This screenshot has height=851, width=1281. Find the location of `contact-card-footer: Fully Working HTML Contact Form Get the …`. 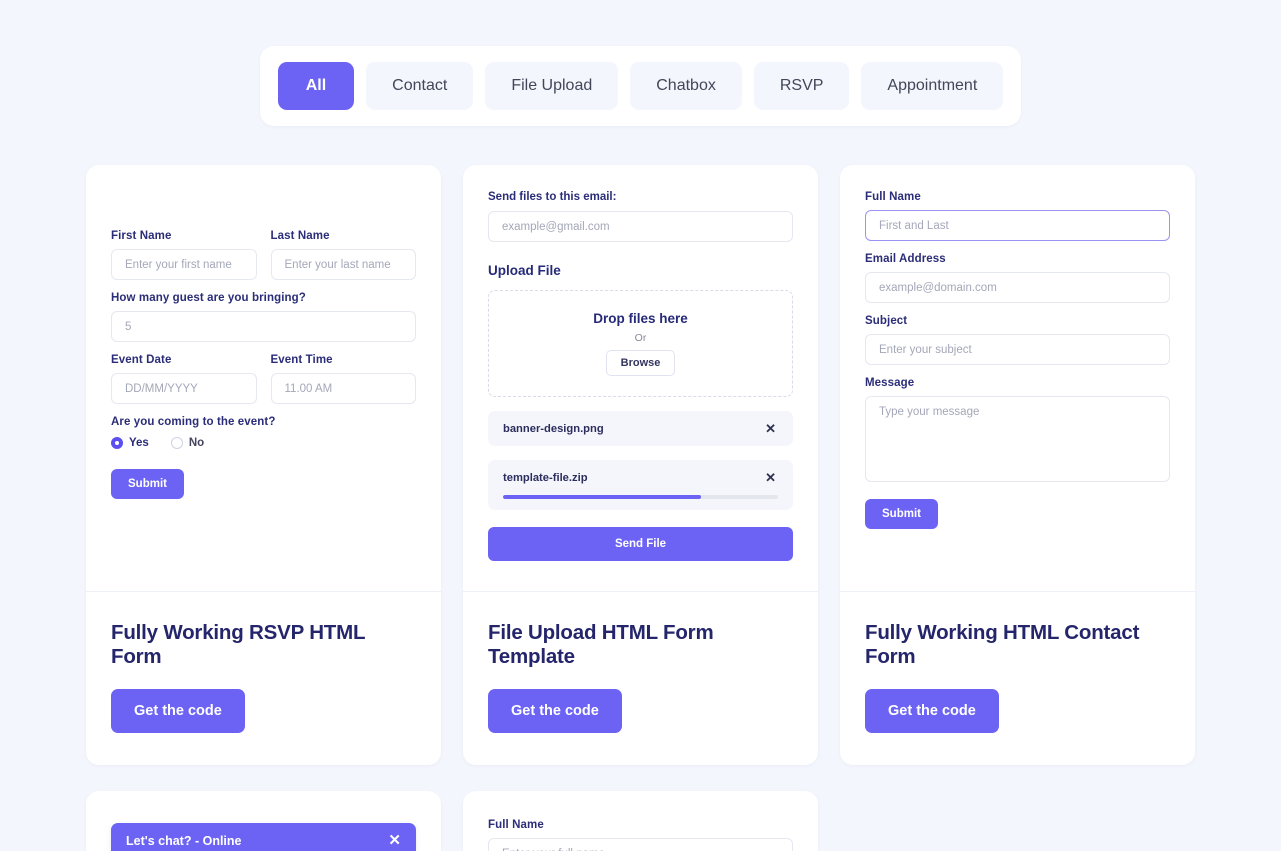

contact-card-footer: Fully Working HTML Contact Form Get the … is located at coordinates (1017, 678).